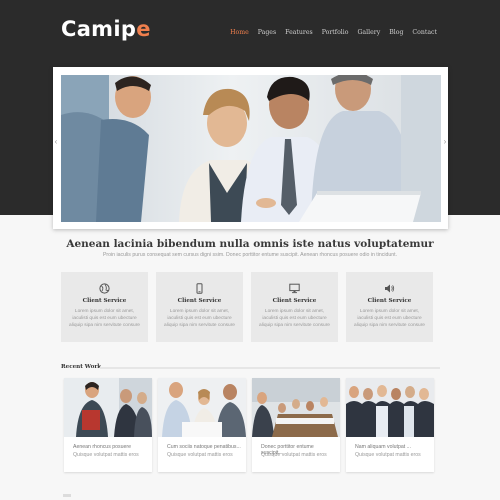  Describe the element at coordinates (239, 32) in the screenshot. I see `nav-home: Home` at that location.